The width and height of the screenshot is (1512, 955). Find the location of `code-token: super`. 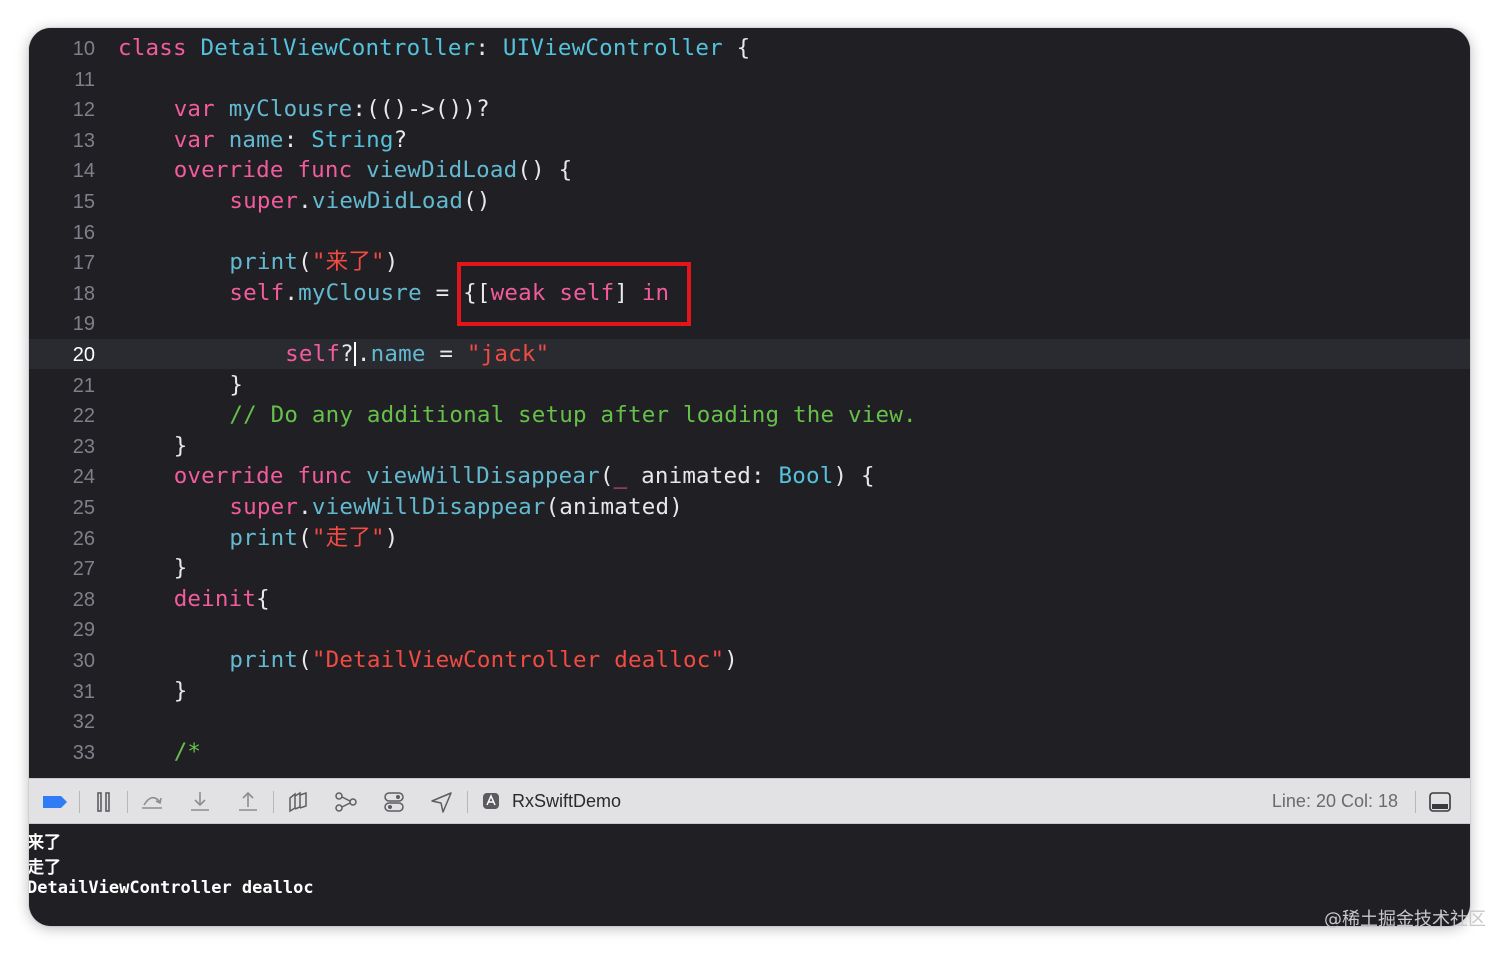

code-token: super is located at coordinates (264, 201).